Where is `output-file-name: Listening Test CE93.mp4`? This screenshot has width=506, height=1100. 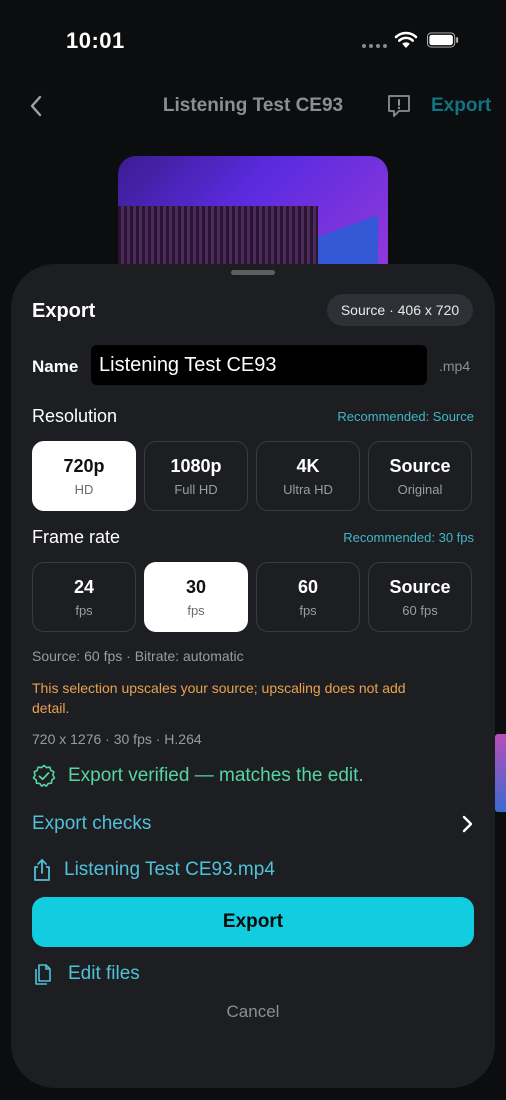
output-file-name: Listening Test CE93.mp4 is located at coordinates (169, 869).